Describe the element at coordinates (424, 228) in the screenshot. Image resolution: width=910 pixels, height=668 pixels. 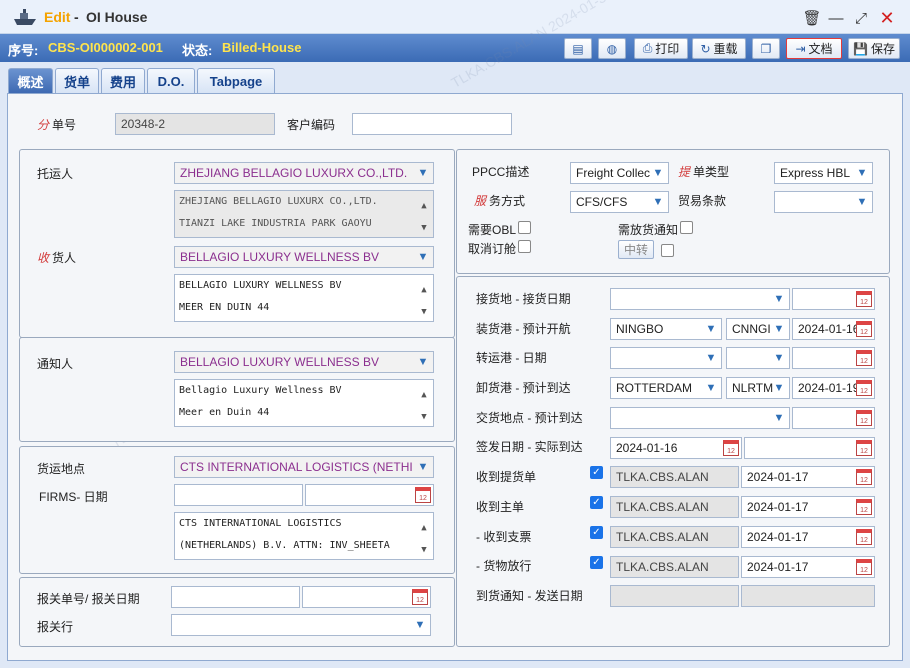
I see `scroll-down-icon: ▼` at that location.